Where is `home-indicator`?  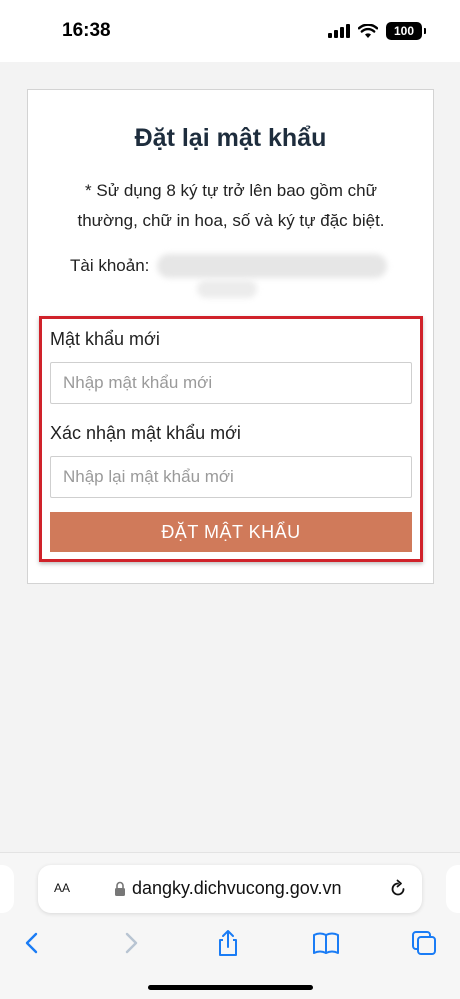
home-indicator is located at coordinates (230, 987).